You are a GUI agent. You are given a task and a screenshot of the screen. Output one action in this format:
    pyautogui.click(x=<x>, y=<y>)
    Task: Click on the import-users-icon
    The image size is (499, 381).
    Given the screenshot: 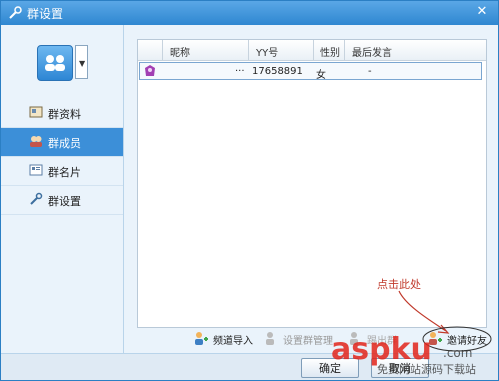 What is the action you would take?
    pyautogui.click(x=201, y=338)
    